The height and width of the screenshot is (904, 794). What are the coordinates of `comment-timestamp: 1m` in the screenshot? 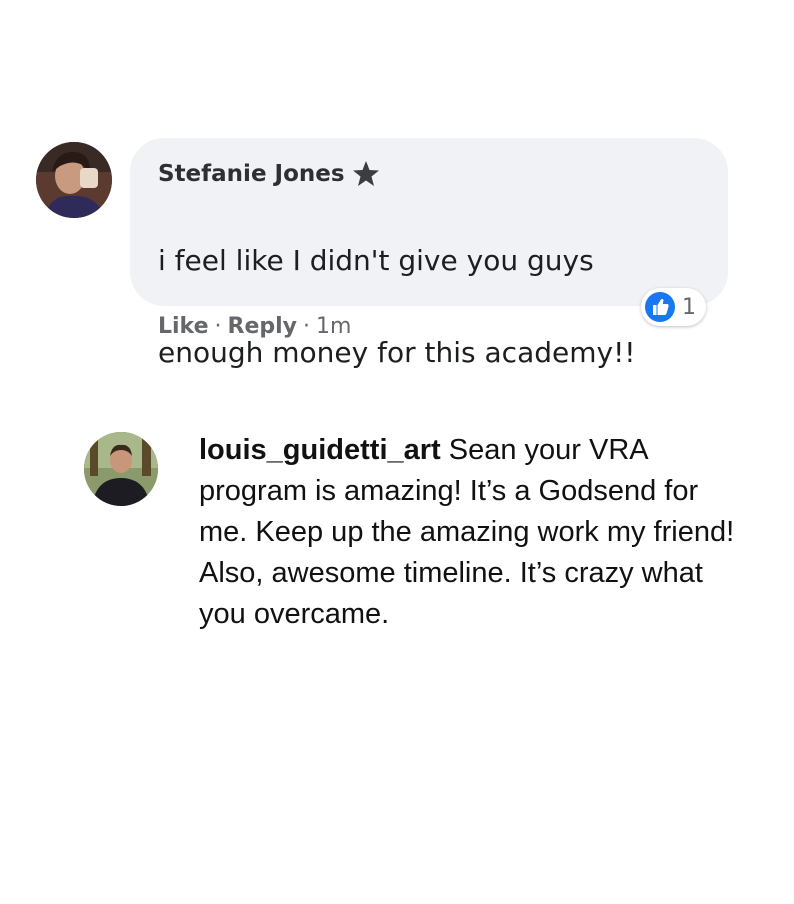 It's located at (333, 326).